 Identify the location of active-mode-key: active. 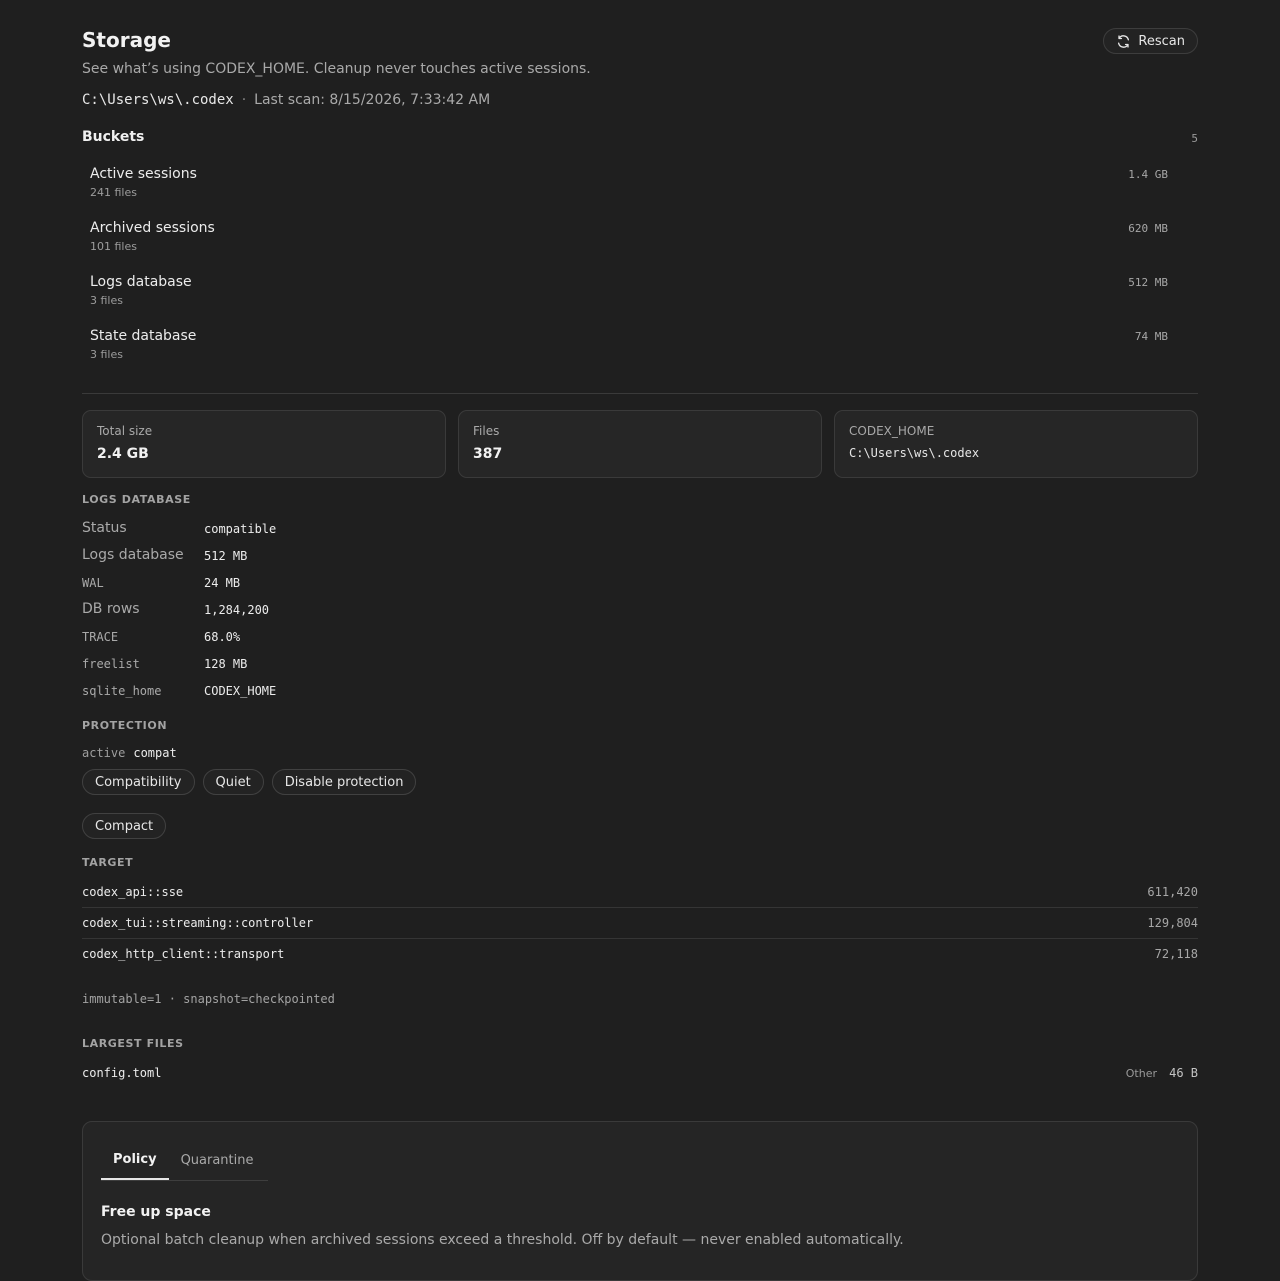
(104, 753).